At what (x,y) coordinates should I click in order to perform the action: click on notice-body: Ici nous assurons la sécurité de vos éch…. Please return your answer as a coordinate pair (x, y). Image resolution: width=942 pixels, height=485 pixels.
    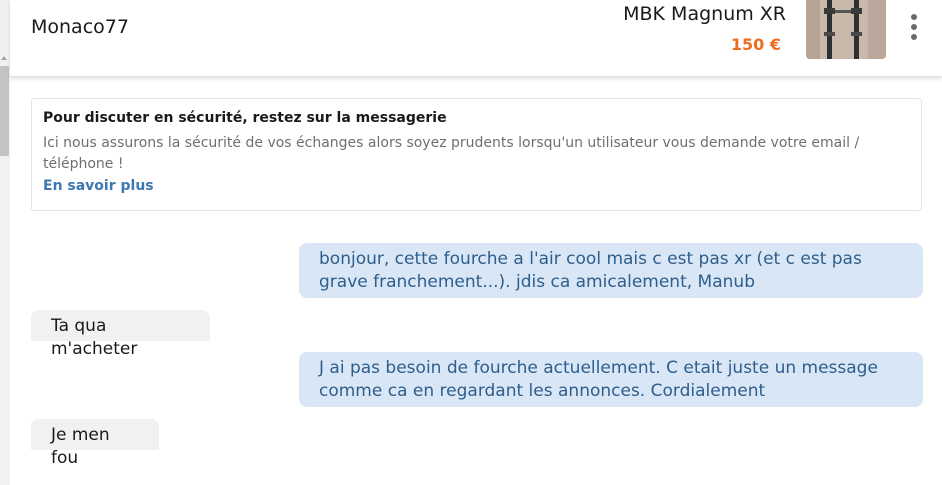
    Looking at the image, I should click on (451, 153).